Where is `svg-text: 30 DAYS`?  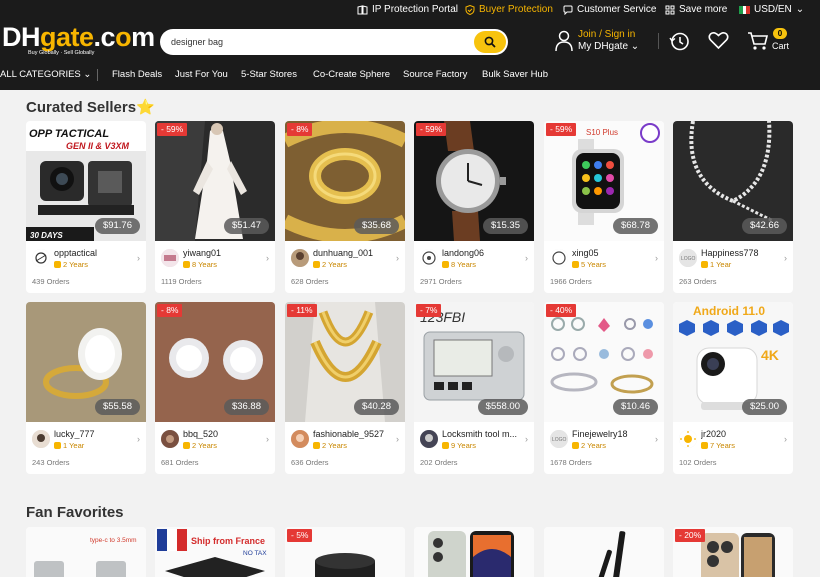
svg-text: 30 DAYS is located at coordinates (46, 235).